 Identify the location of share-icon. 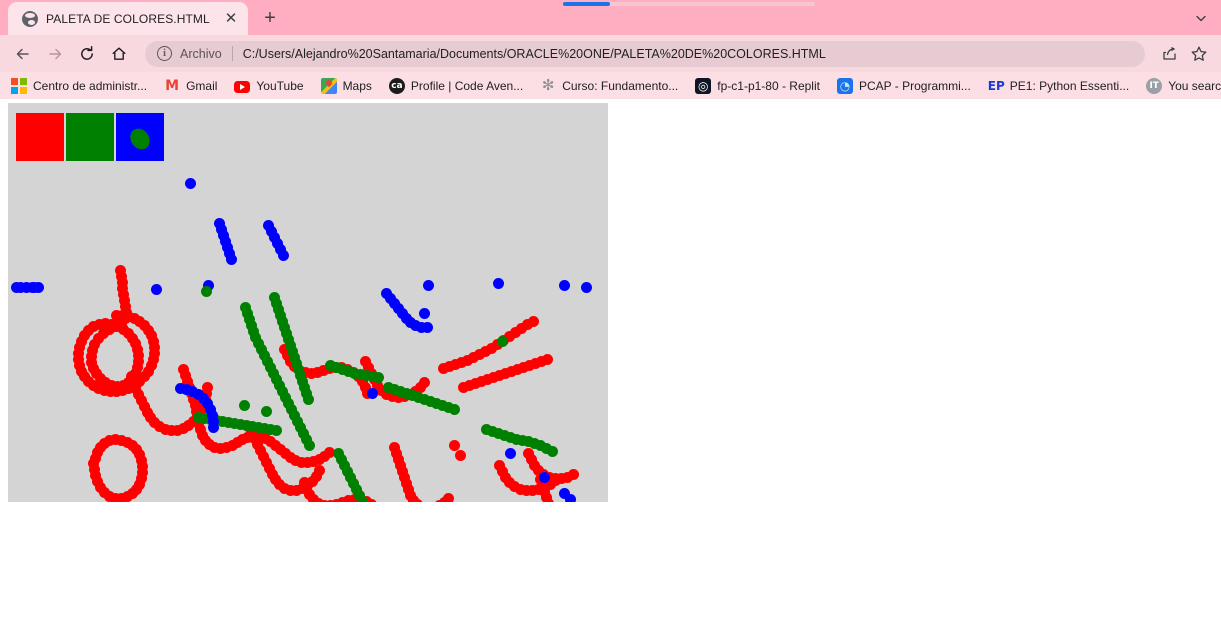
(1169, 54).